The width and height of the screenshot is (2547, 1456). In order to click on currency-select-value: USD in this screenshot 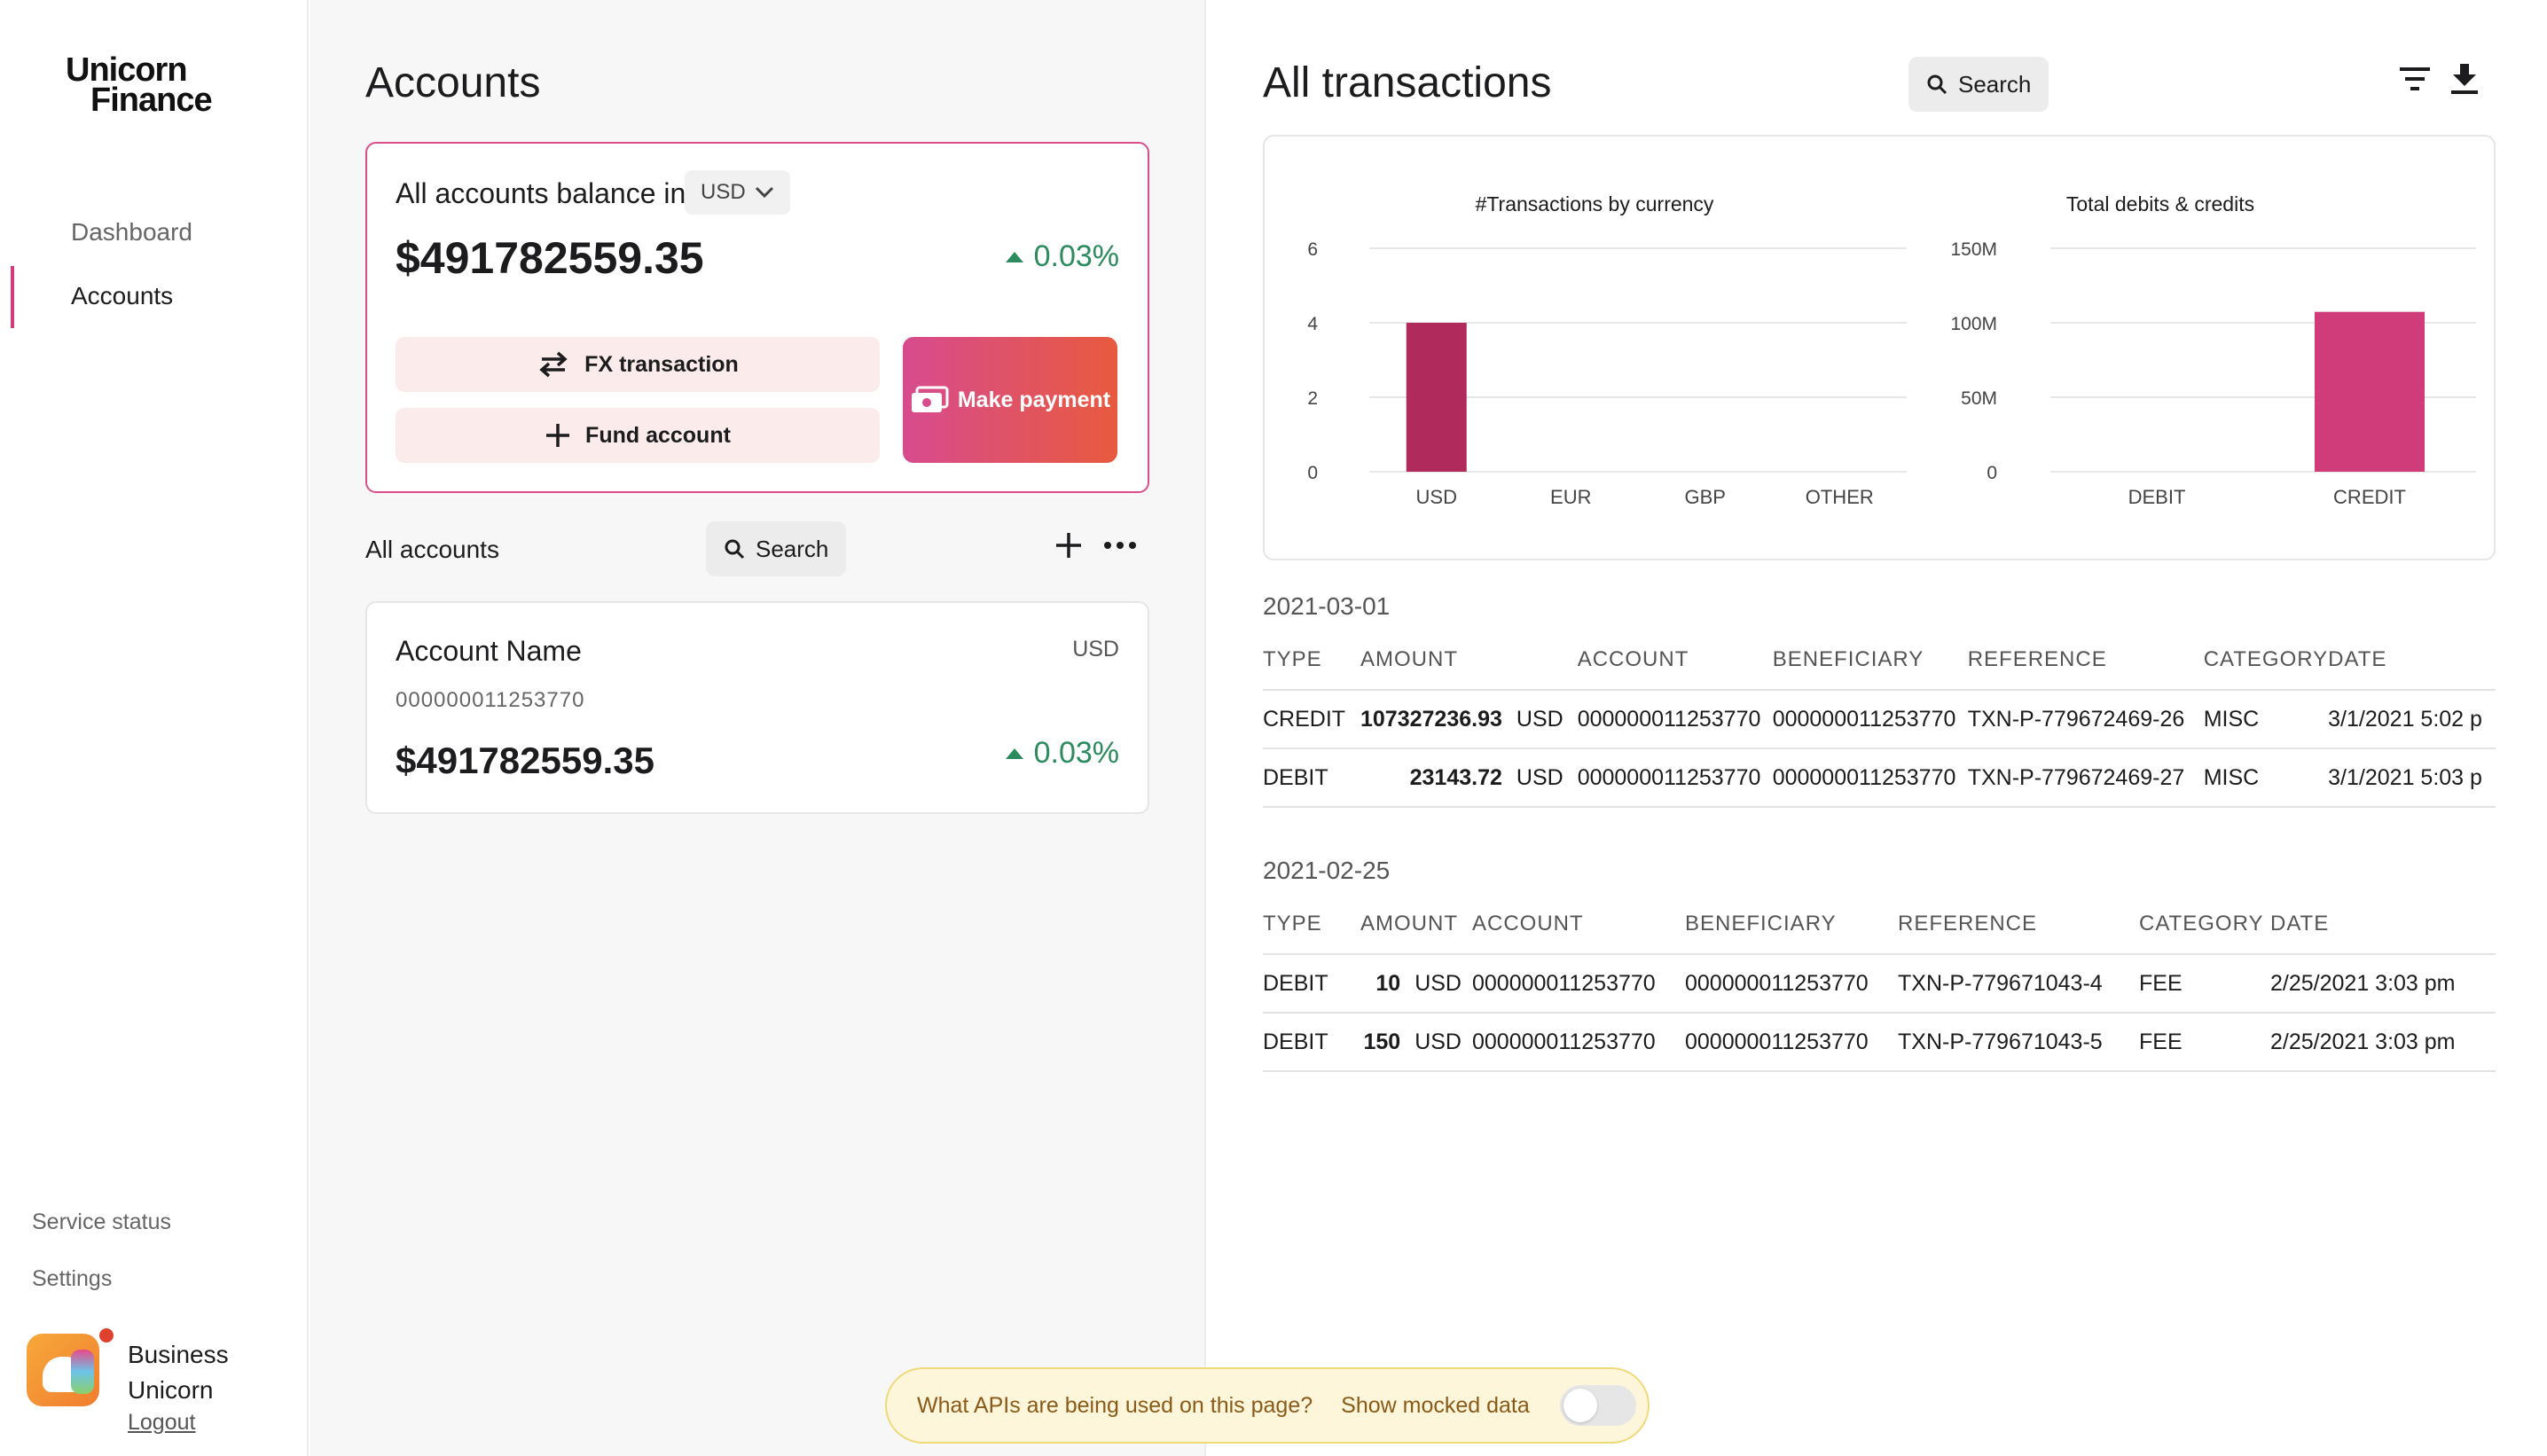, I will do `click(723, 192)`.